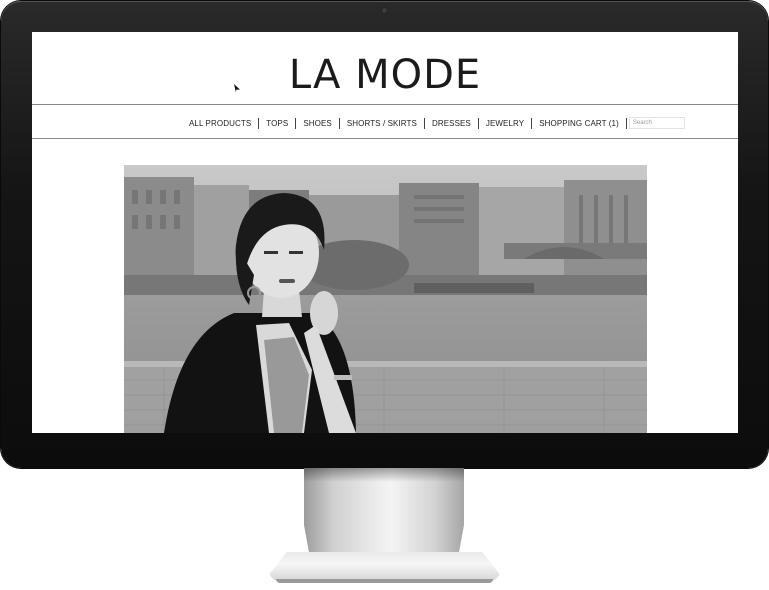 The height and width of the screenshot is (590, 769). What do you see at coordinates (277, 123) in the screenshot?
I see `nav-item-tops: Tops` at bounding box center [277, 123].